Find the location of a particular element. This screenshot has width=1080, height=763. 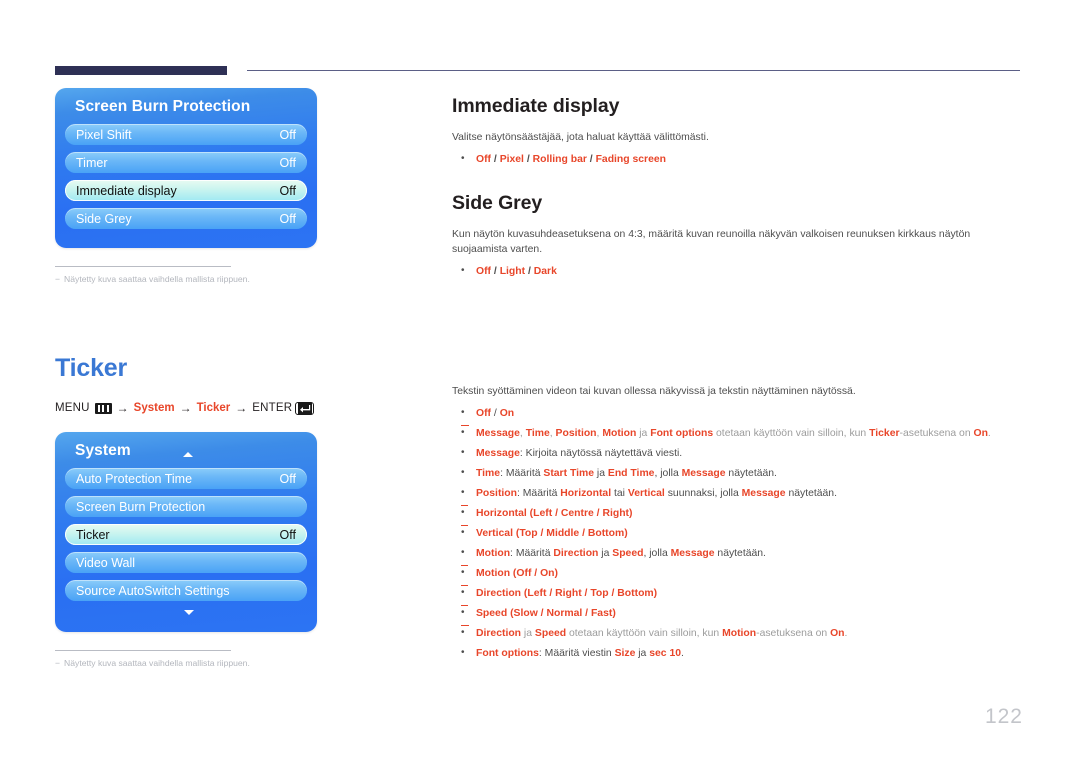

menu-path: MENU → System → Ticker → ENTER is located at coordinates (225, 408).